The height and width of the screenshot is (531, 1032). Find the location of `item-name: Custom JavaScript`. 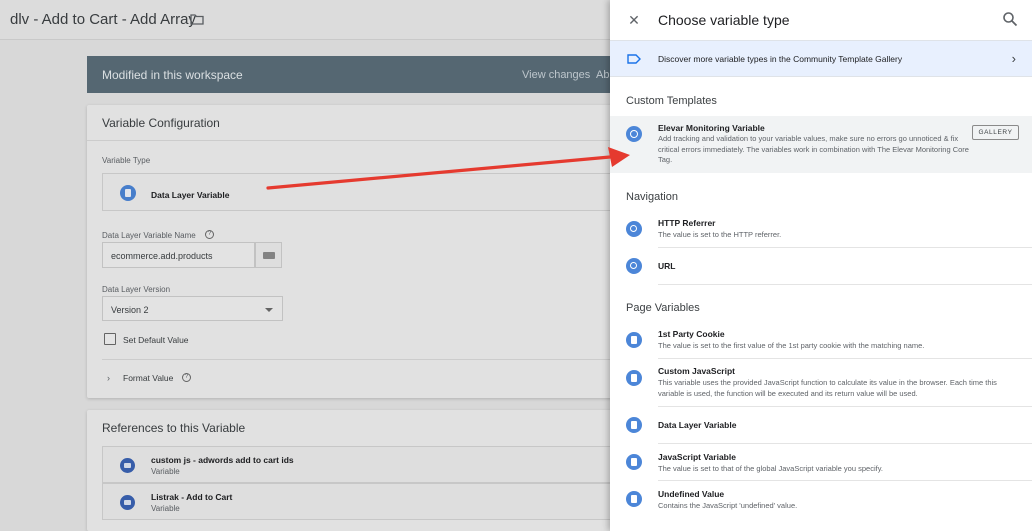

item-name: Custom JavaScript is located at coordinates (696, 371).